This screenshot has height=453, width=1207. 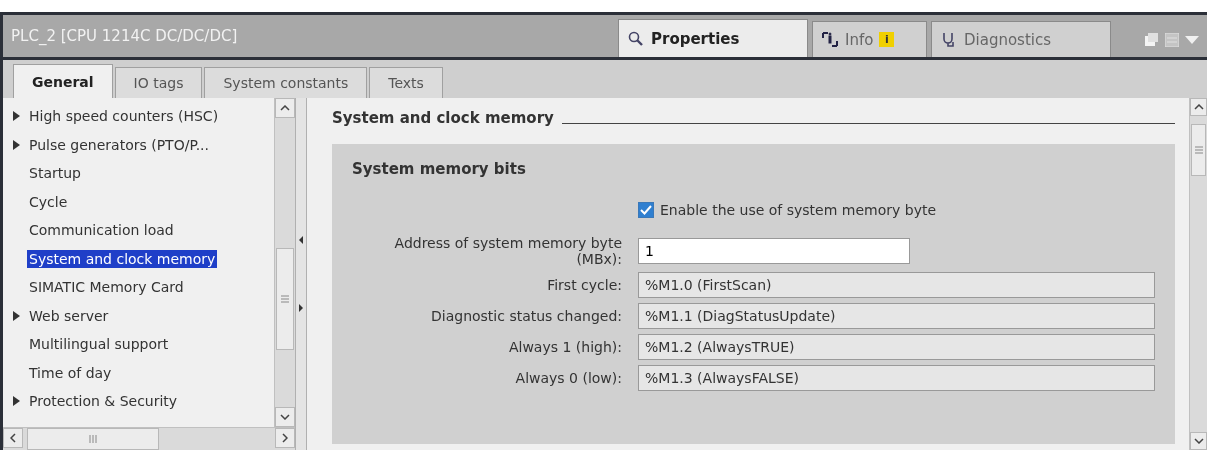 I want to click on field-label: Diagnostic status changed:, so click(x=526, y=316).